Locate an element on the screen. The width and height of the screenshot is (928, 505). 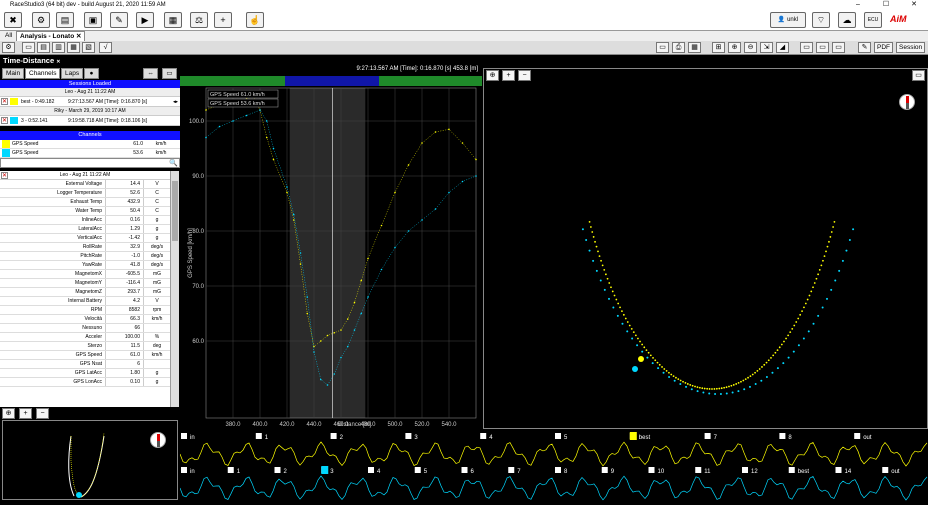
dash-icon: ▦ is located at coordinates (173, 20).